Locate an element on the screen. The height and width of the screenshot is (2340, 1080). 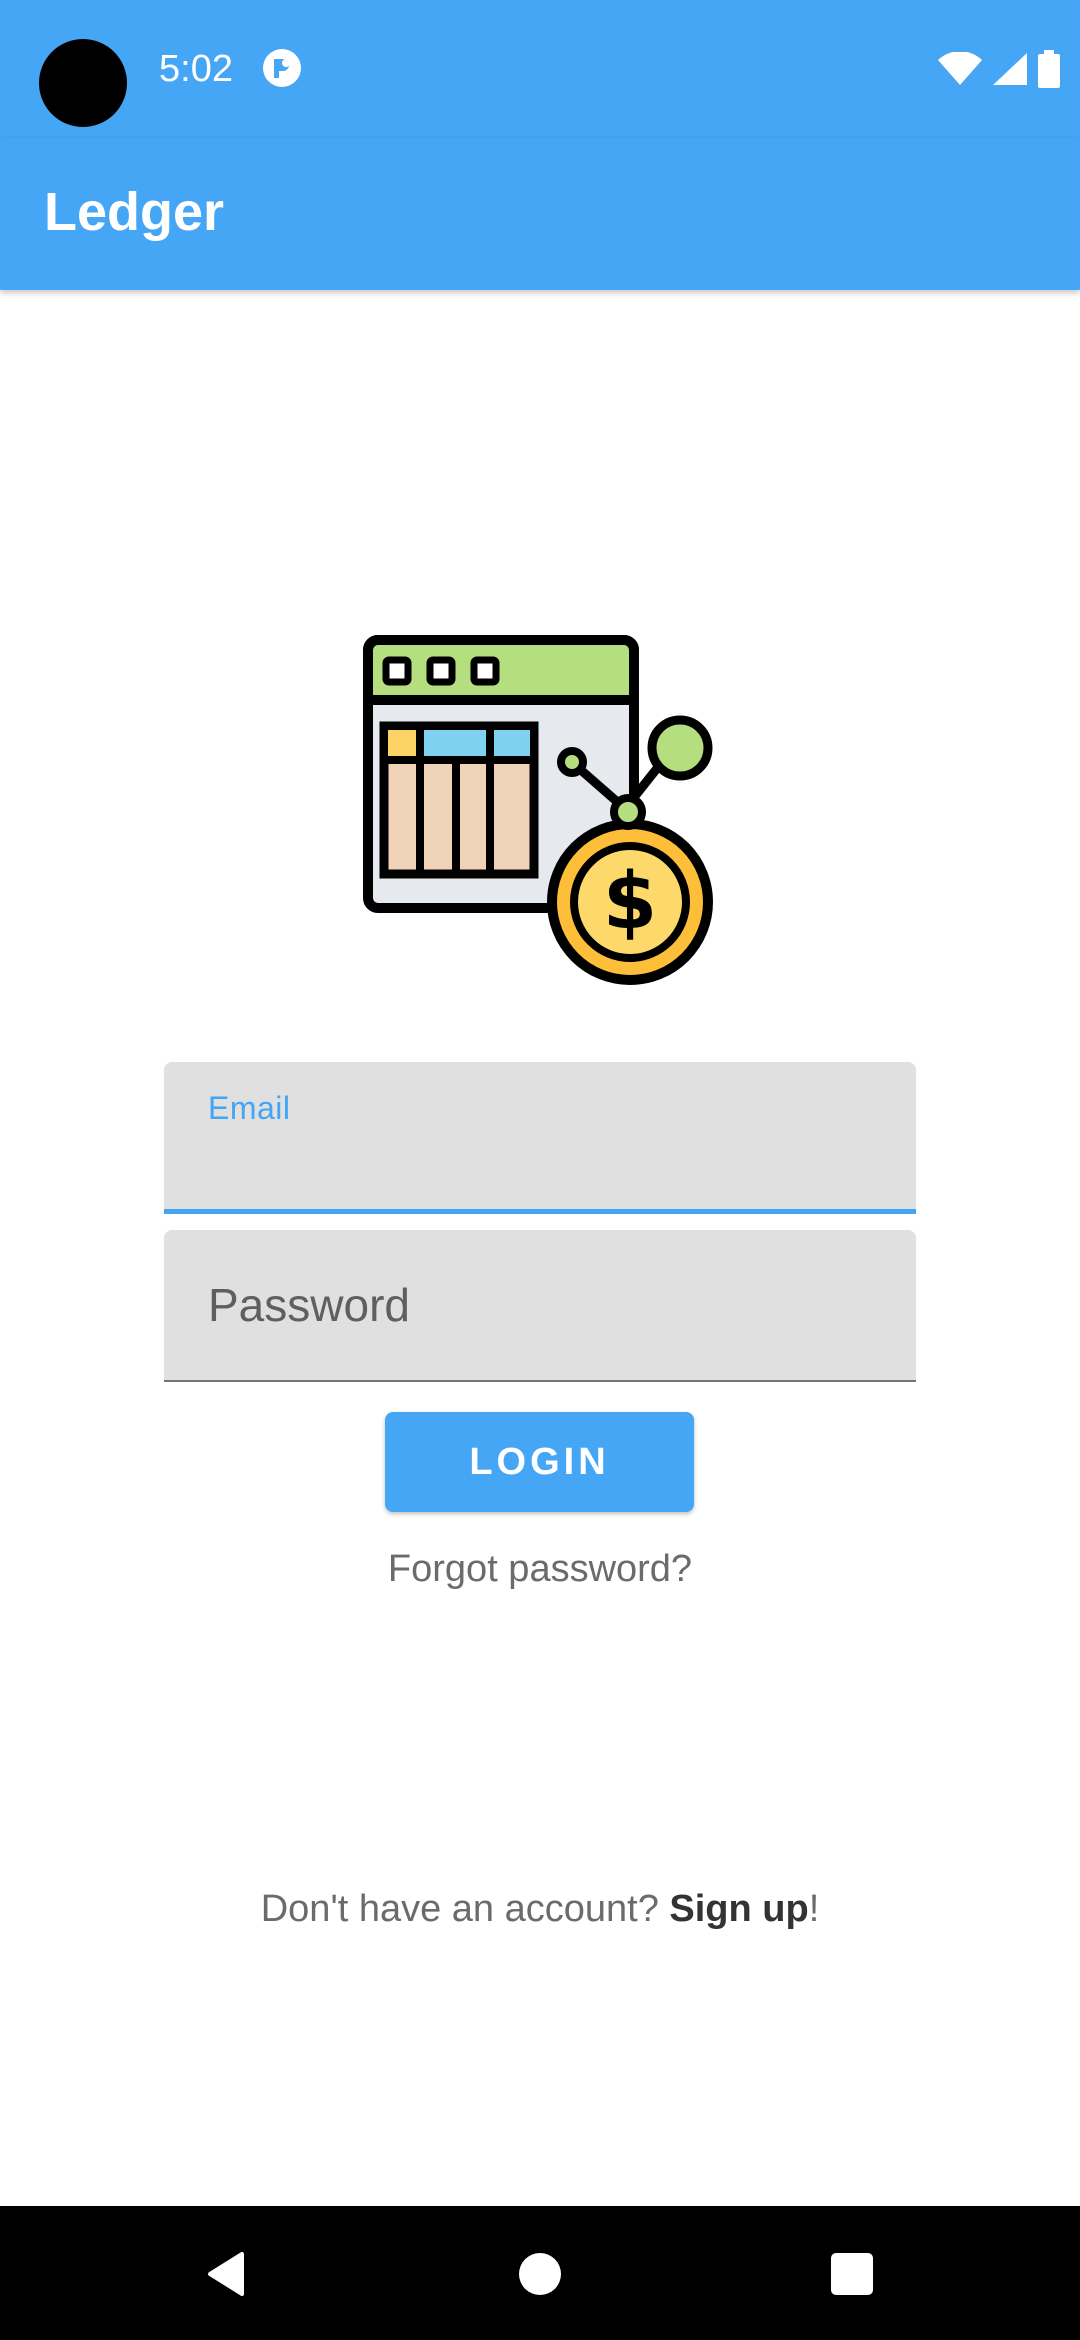
signup-suffix: ! is located at coordinates (814, 1909).